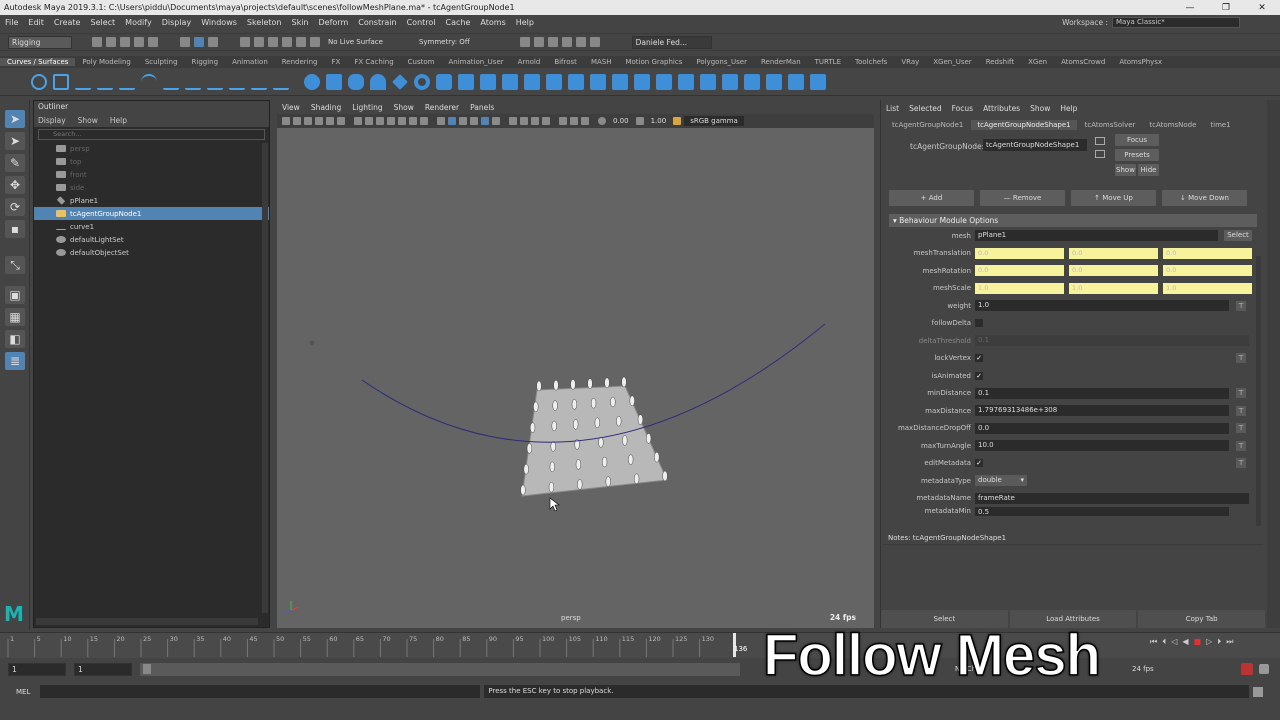  Describe the element at coordinates (563, 121) in the screenshot. I see `isolate-select-icon` at that location.